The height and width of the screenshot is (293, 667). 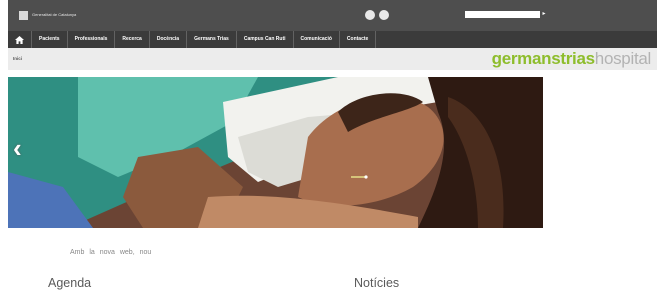 I want to click on home-icon, so click(x=20, y=39).